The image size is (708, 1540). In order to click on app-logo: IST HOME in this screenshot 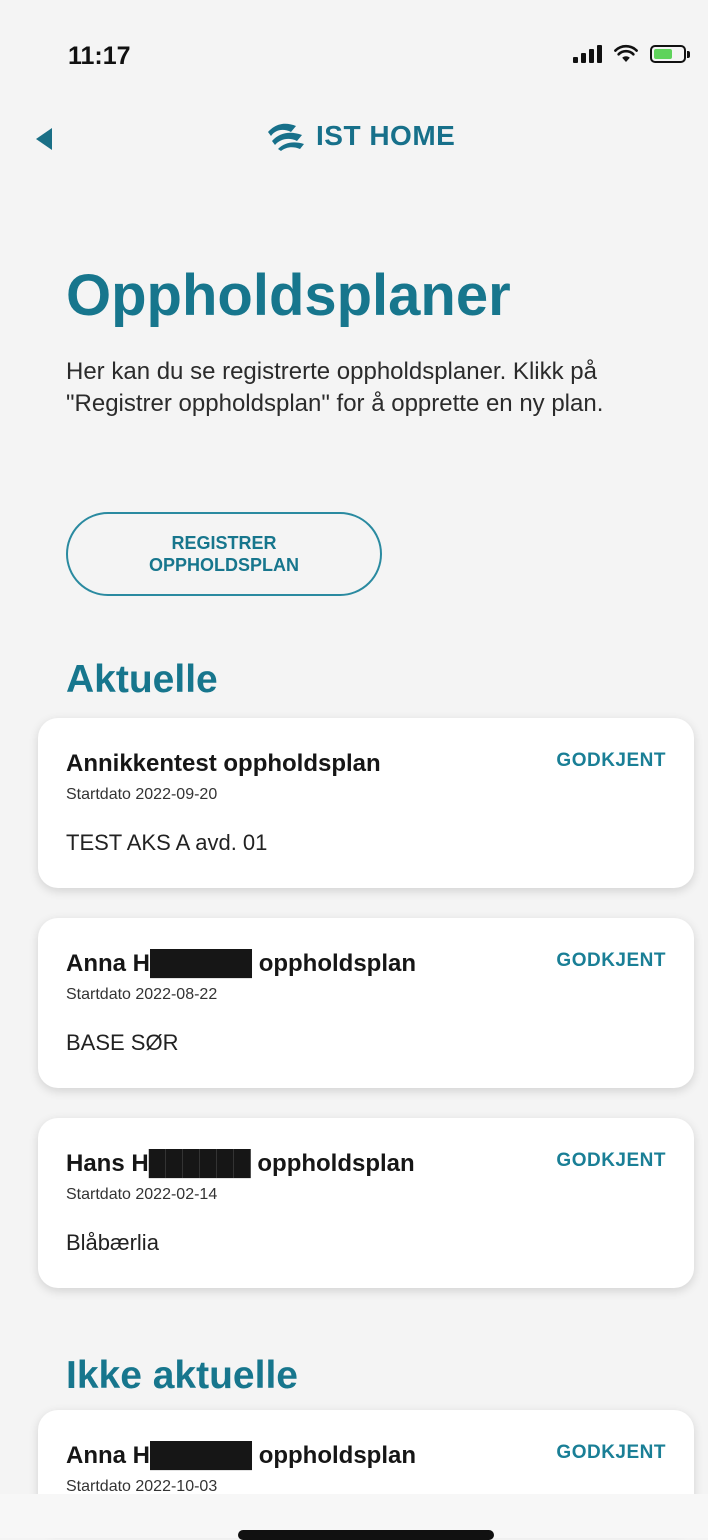, I will do `click(358, 136)`.